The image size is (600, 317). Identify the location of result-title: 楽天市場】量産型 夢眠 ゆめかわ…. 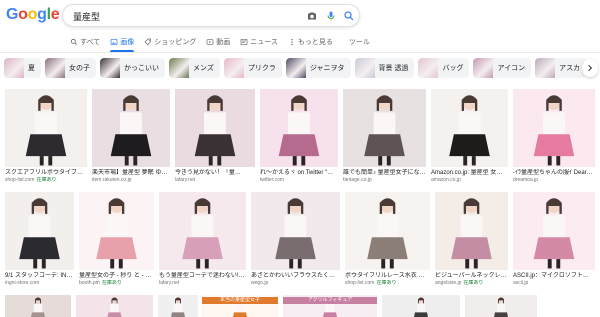
(131, 173).